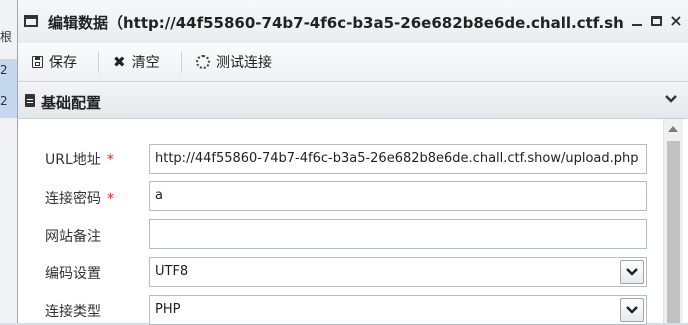 The height and width of the screenshot is (325, 688). I want to click on clear-button: ✖ 清空, so click(136, 62).